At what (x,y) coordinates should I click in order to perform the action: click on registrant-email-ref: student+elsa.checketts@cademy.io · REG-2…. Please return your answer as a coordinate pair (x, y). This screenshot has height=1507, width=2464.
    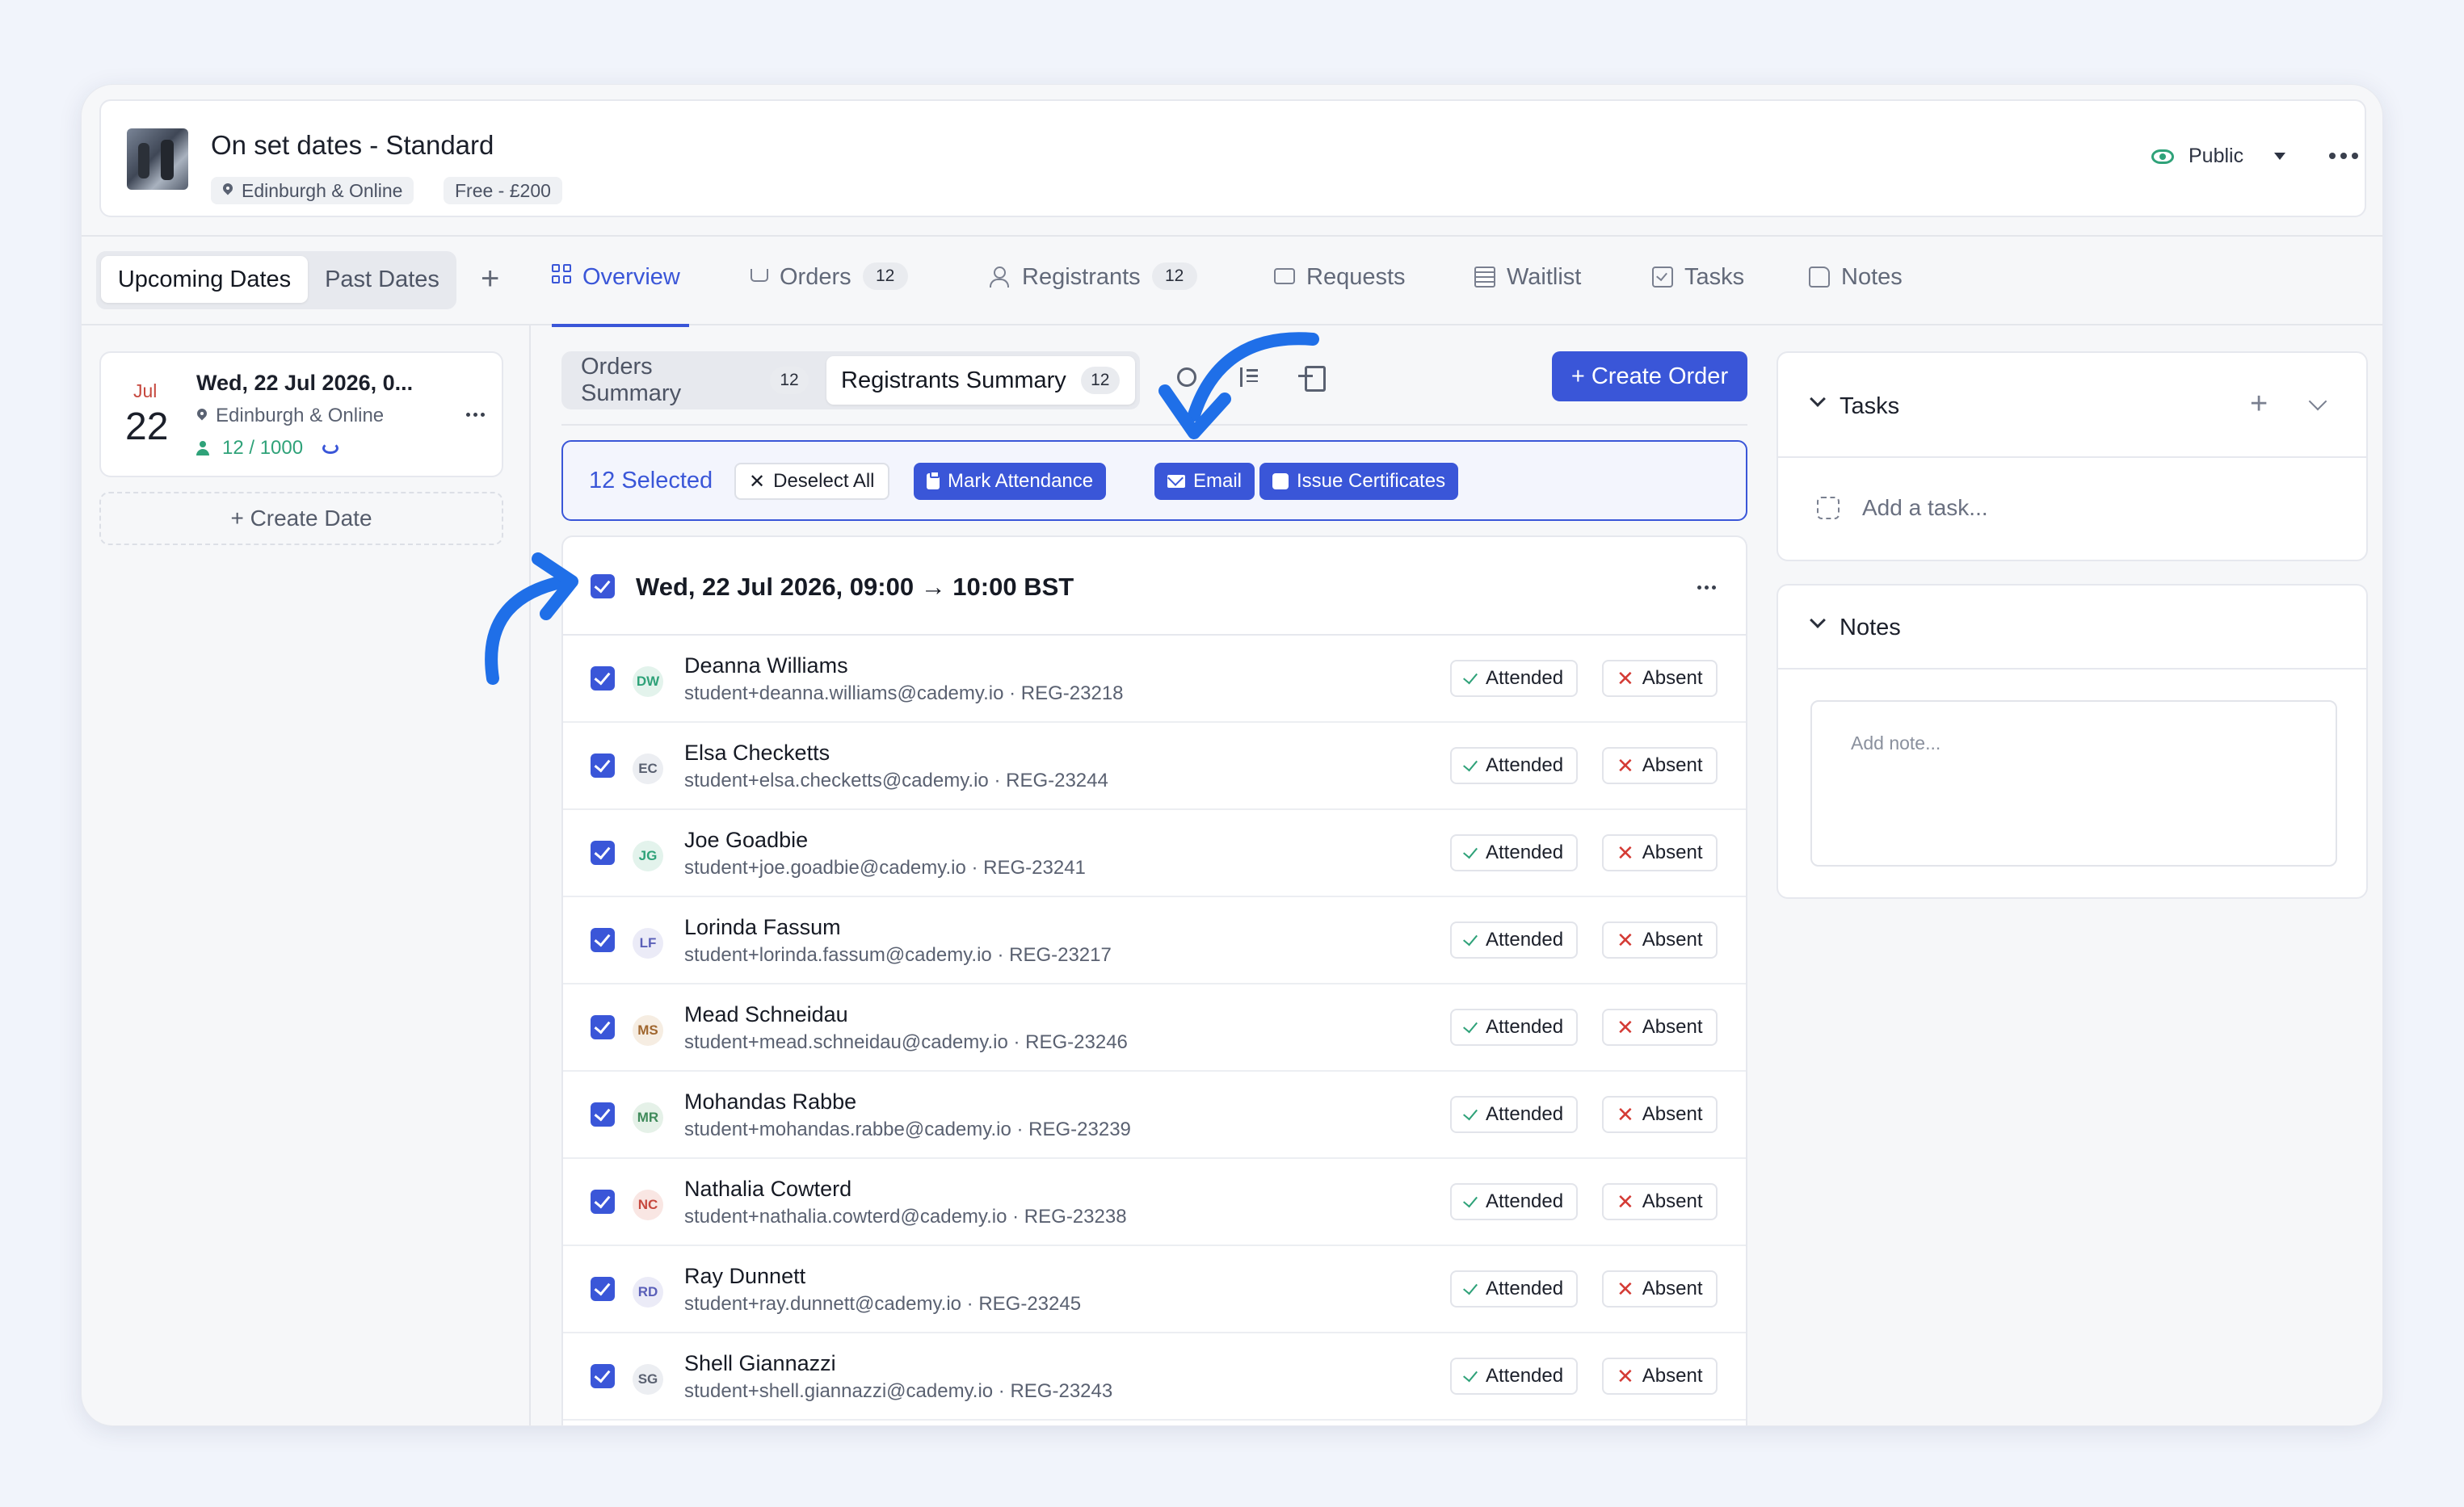
    Looking at the image, I should click on (896, 780).